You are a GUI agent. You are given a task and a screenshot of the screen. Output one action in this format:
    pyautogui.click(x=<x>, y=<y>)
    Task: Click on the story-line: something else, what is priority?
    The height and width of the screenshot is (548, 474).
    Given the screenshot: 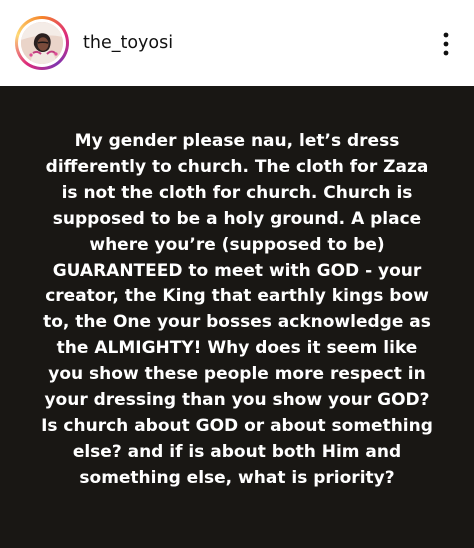 What is the action you would take?
    pyautogui.click(x=237, y=477)
    